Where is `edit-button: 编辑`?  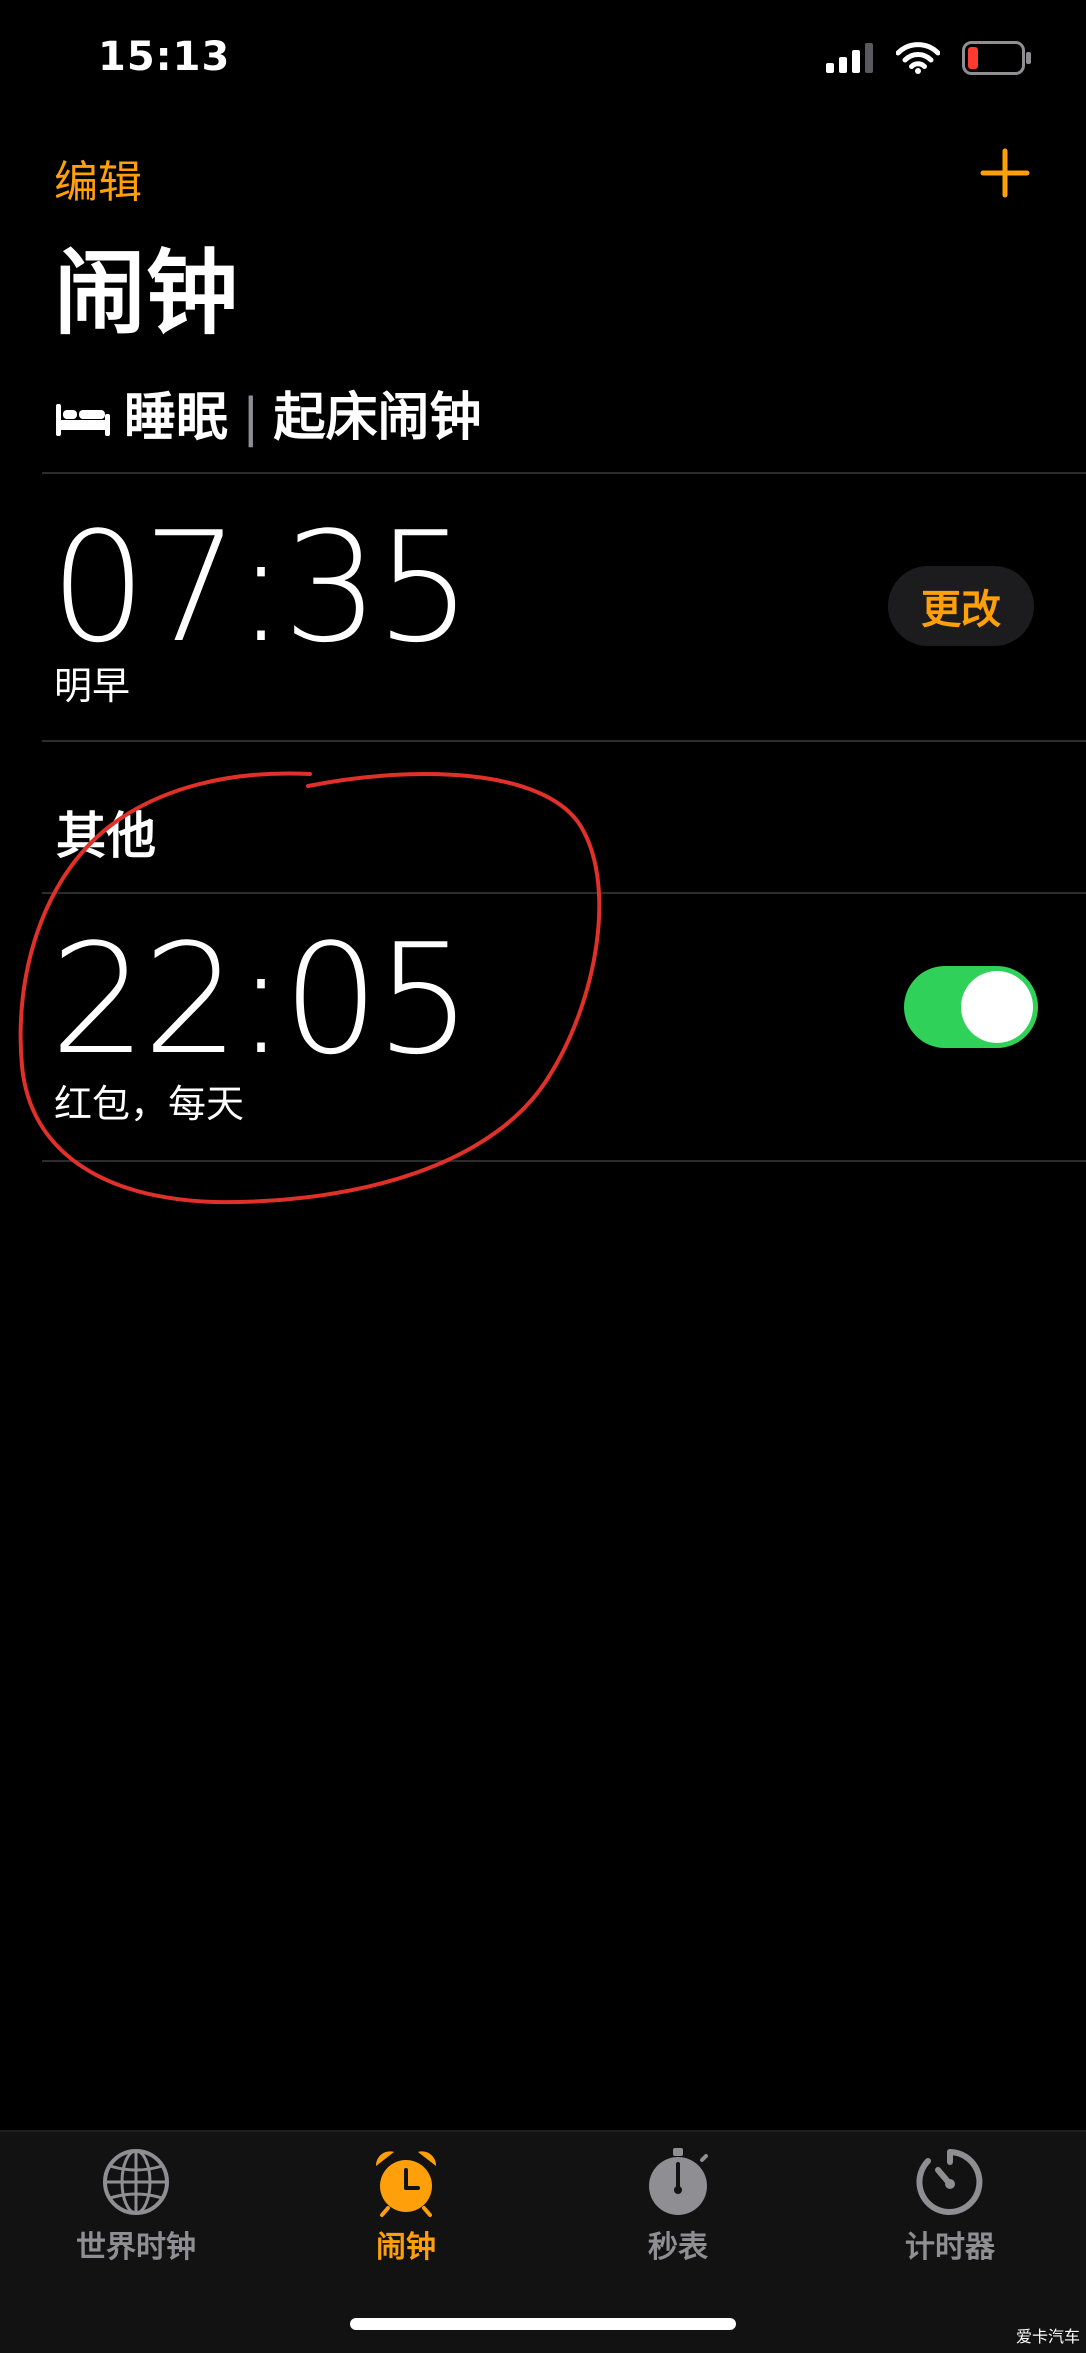 edit-button: 编辑 is located at coordinates (98, 178).